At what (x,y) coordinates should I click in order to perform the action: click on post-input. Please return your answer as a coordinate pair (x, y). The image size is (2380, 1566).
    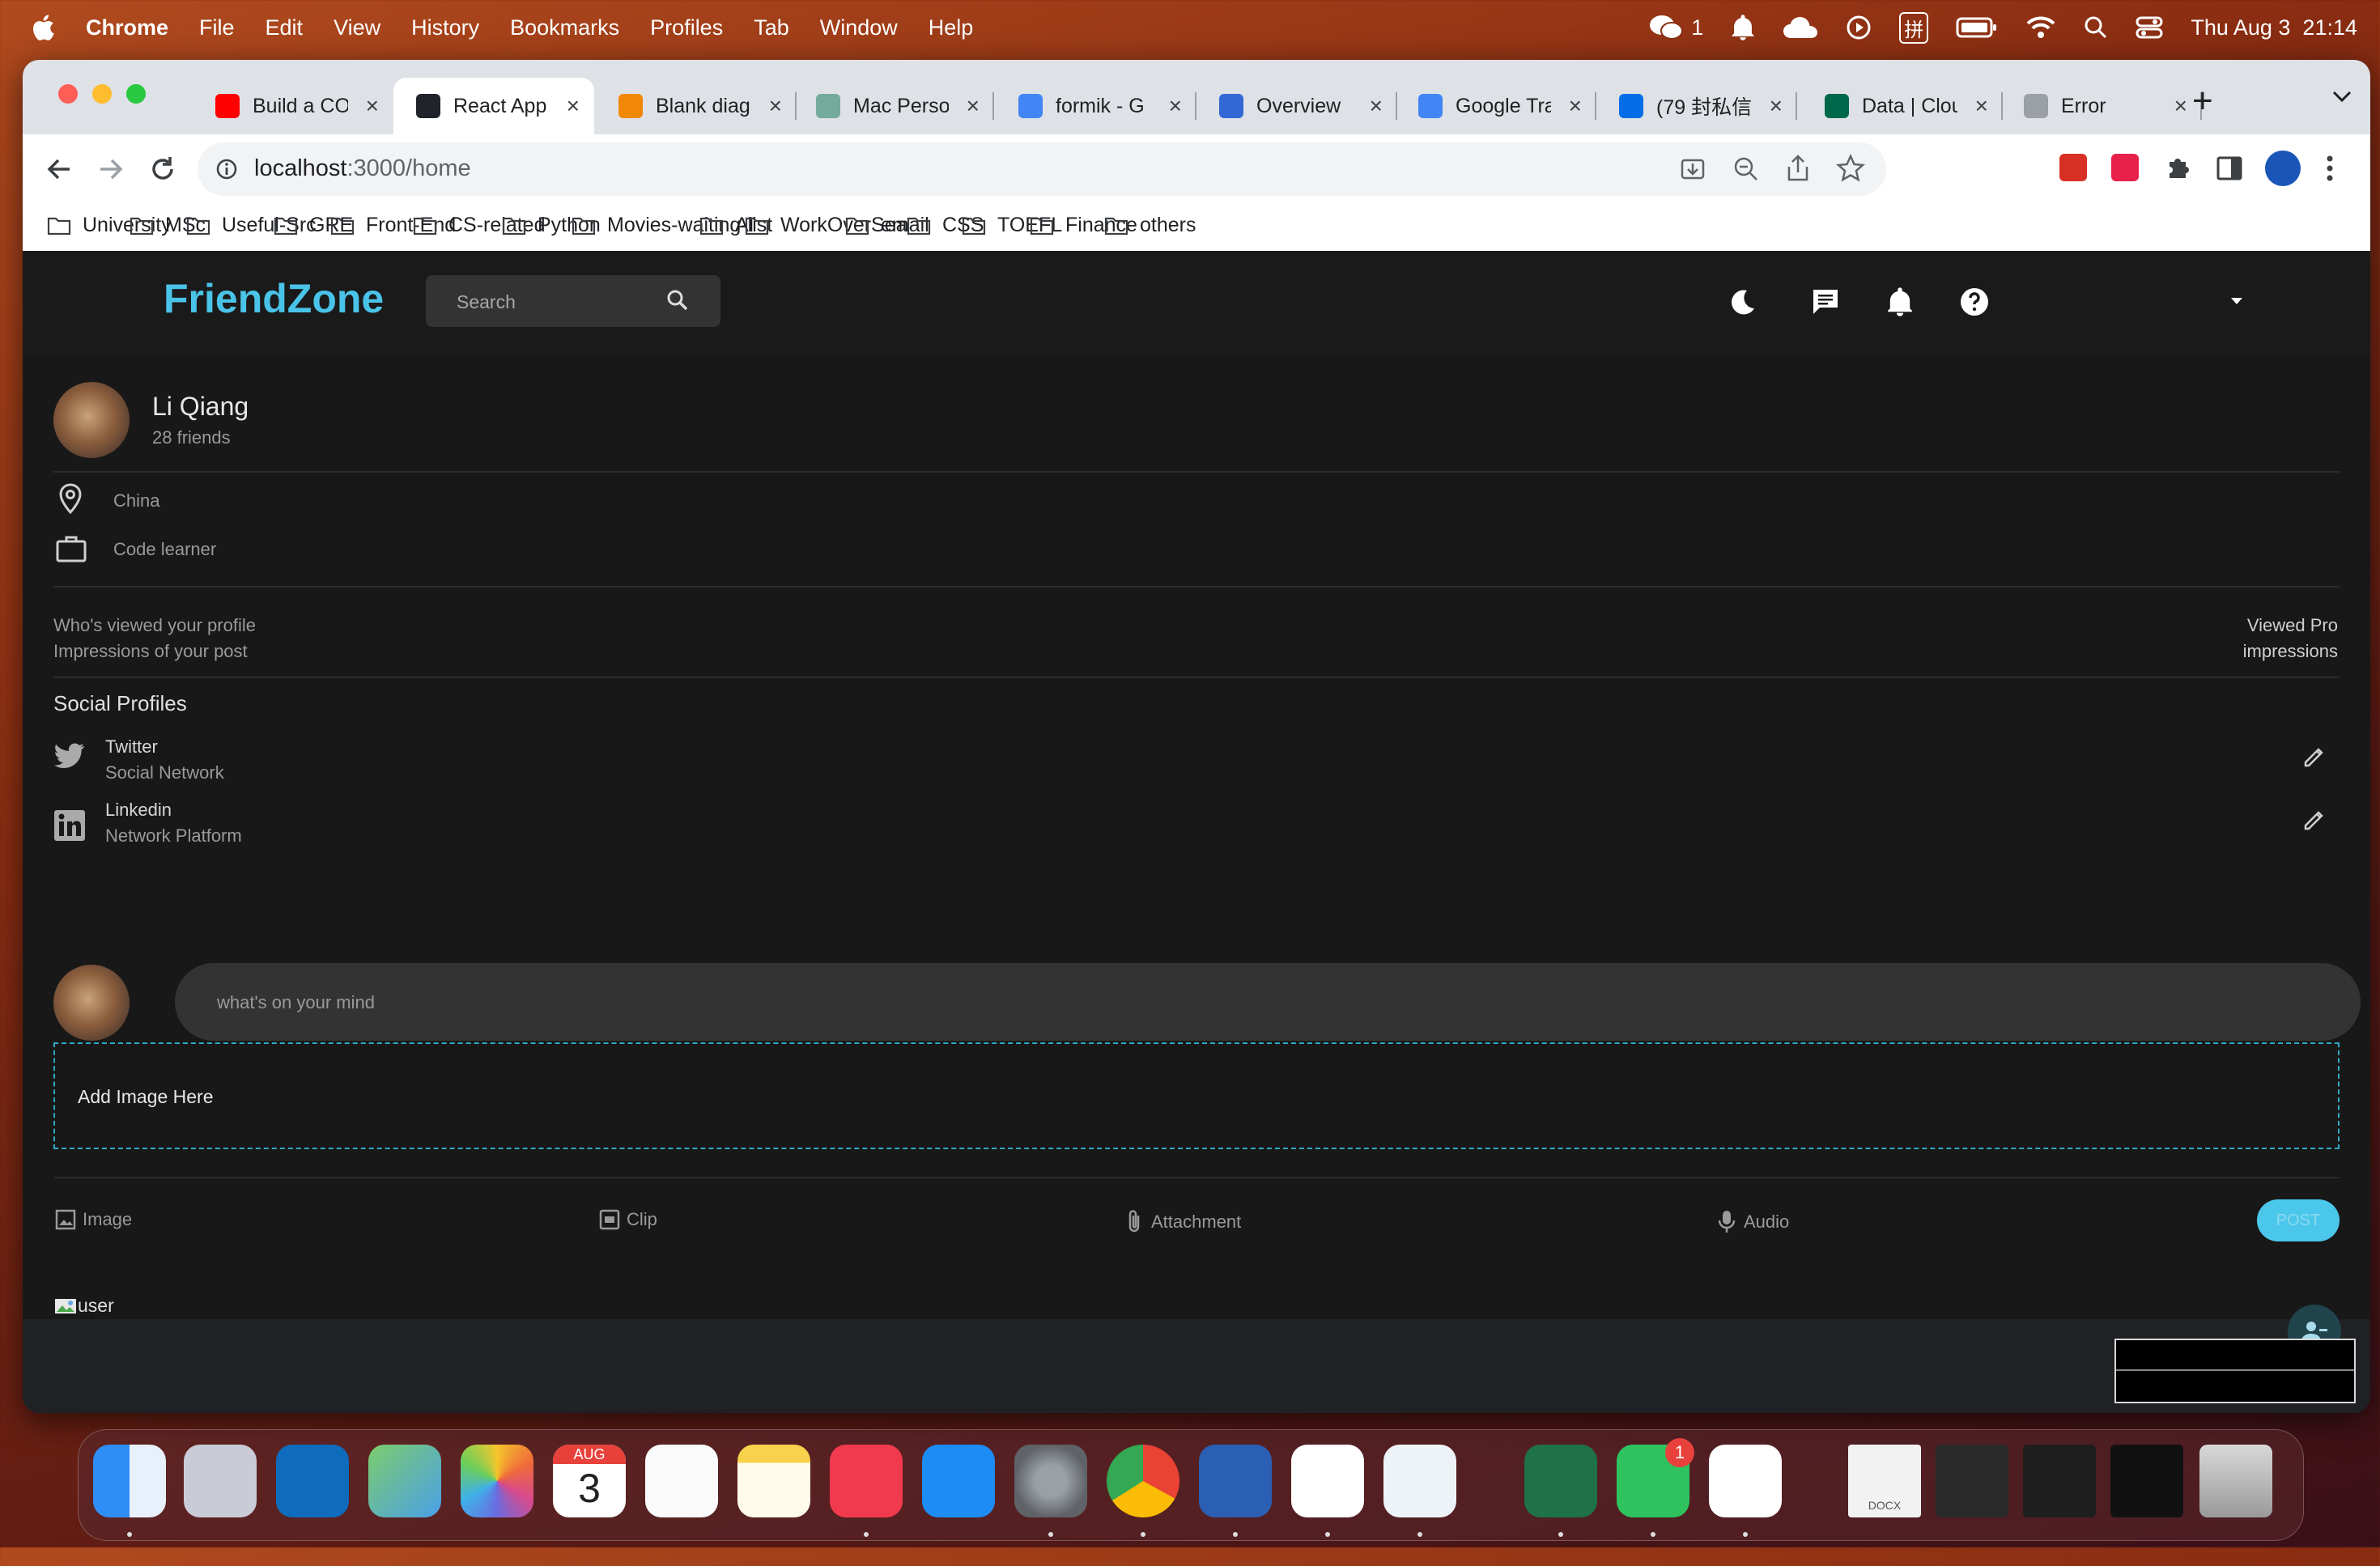
    Looking at the image, I should click on (1229, 1002).